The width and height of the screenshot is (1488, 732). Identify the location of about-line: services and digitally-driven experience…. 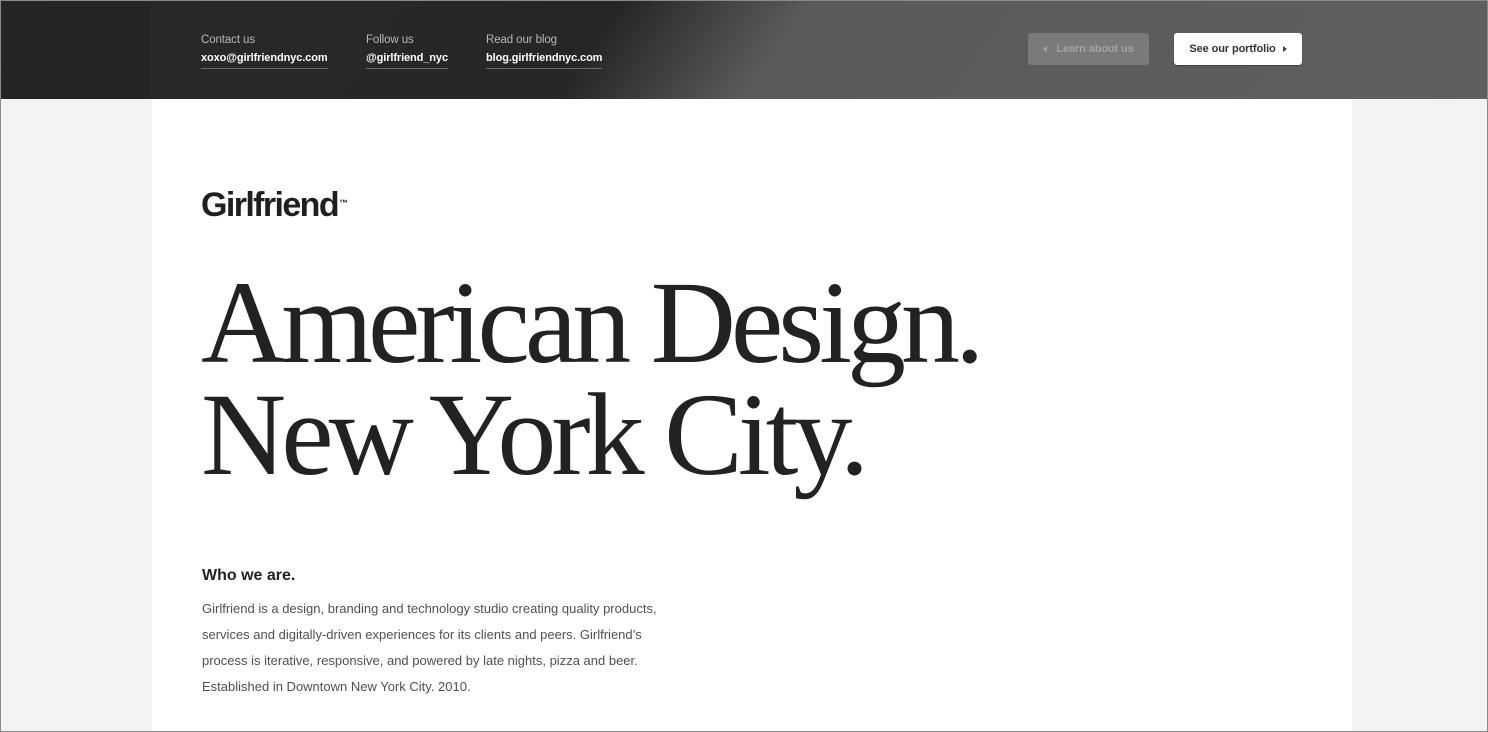
(422, 634).